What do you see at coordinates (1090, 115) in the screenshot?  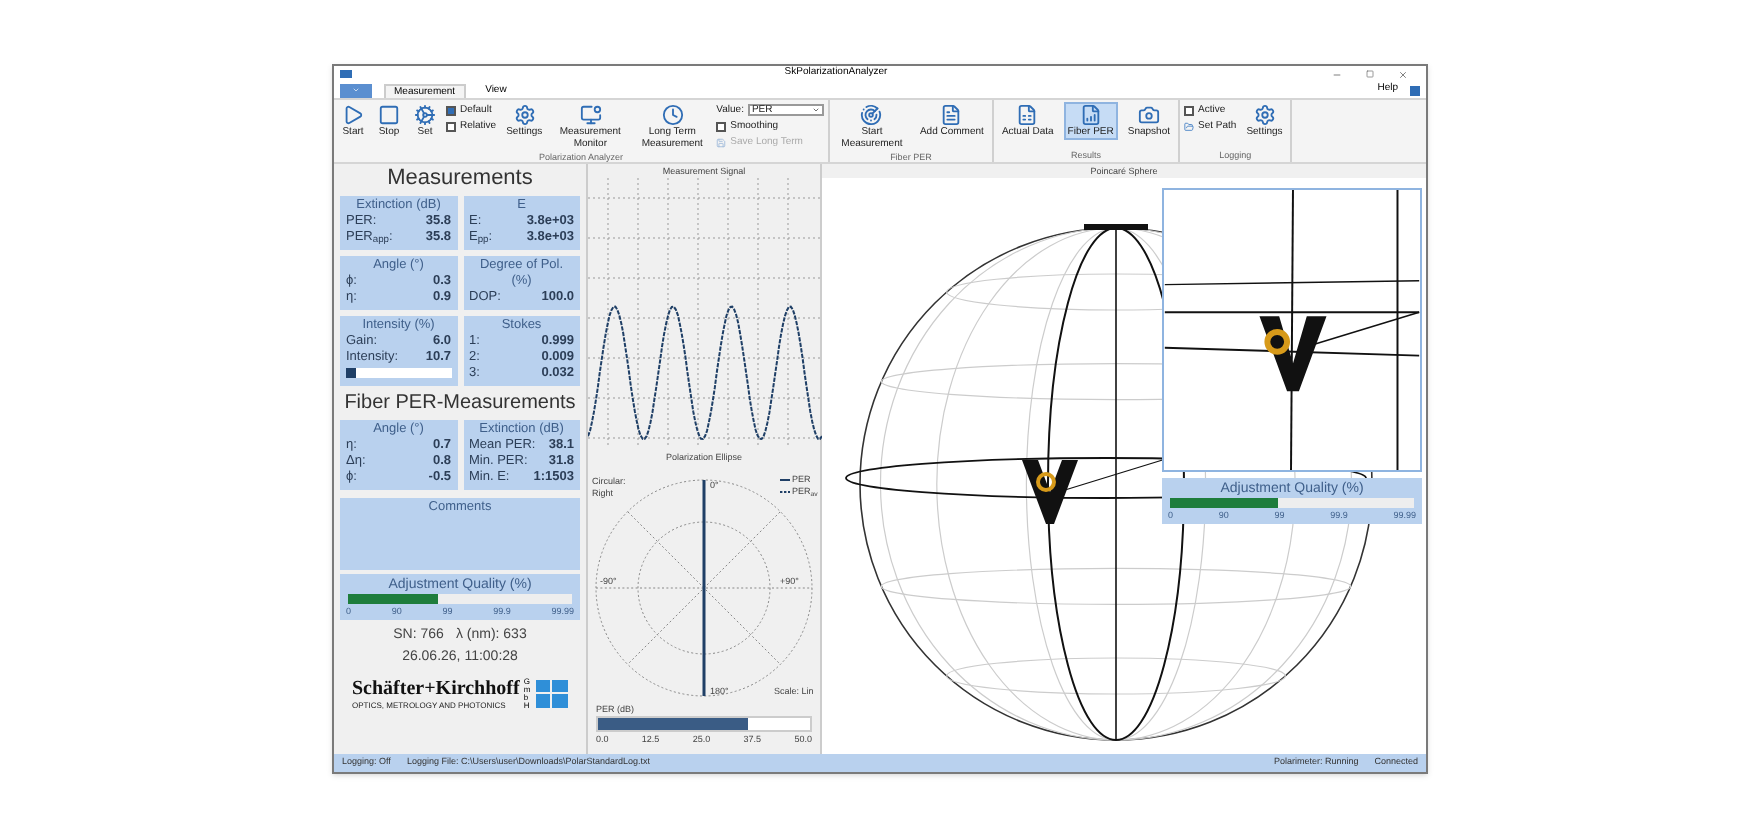 I see `chart-document-icon` at bounding box center [1090, 115].